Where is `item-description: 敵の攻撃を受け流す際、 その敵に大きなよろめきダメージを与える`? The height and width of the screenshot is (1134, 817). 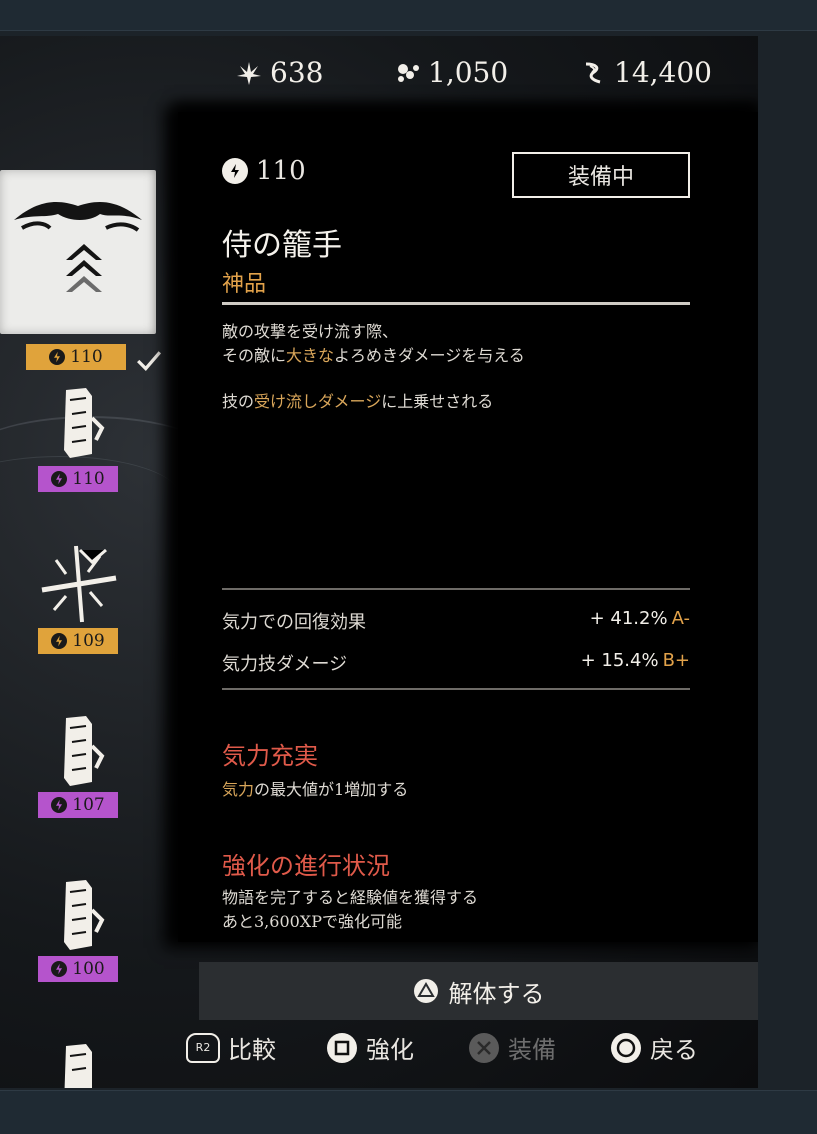
item-description: 敵の攻撃を受け流す際、 その敵に大きなよろめきダメージを与える is located at coordinates (457, 344).